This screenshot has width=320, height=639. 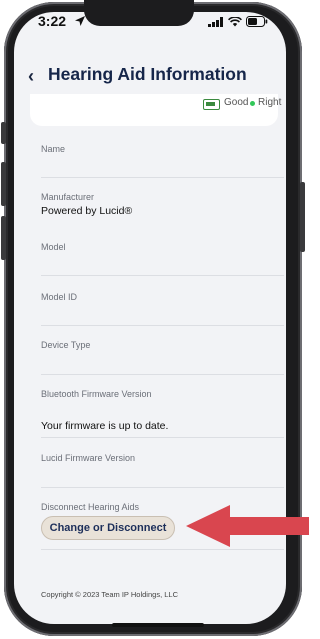 I want to click on manufacturer-label: Manufacturer, so click(x=68, y=197).